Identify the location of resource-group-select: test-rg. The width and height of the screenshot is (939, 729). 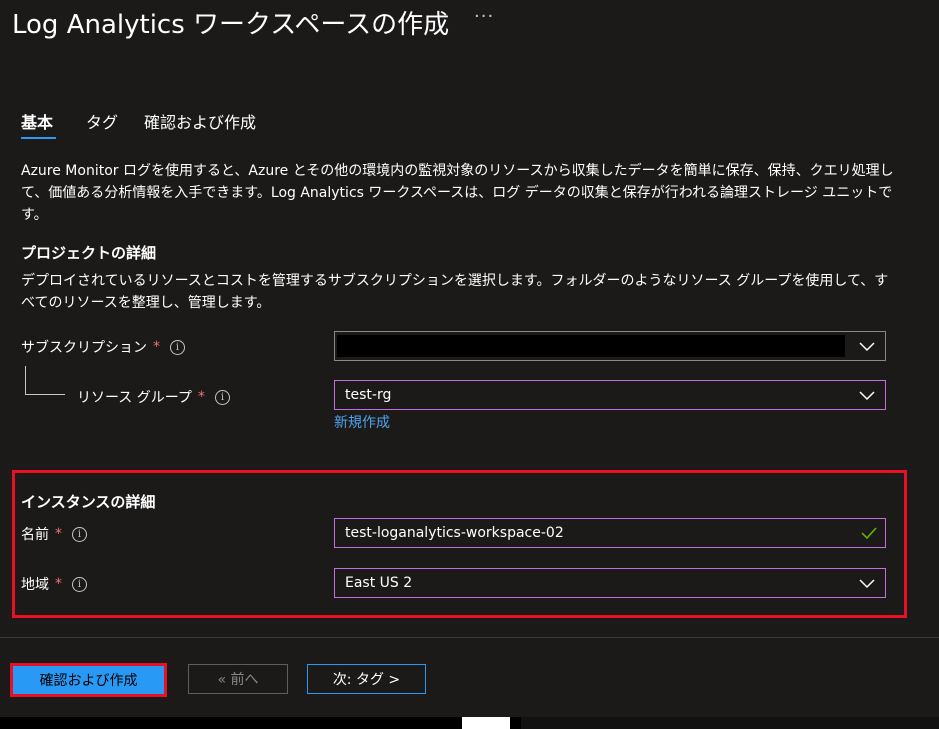
(610, 395).